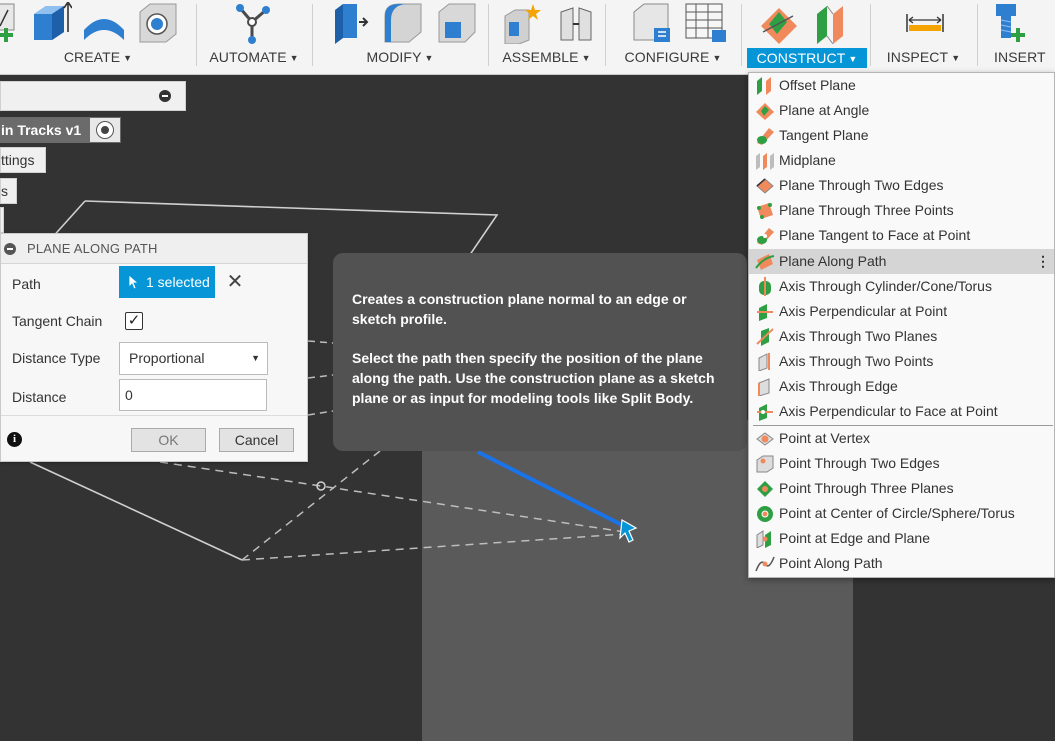 Image resolution: width=1055 pixels, height=741 pixels. I want to click on shell-icon, so click(457, 23).